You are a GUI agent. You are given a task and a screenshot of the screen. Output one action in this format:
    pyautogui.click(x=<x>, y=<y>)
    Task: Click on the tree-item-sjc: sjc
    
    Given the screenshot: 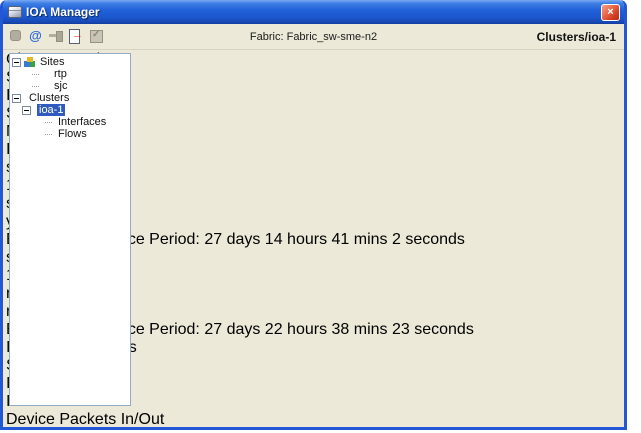 What is the action you would take?
    pyautogui.click(x=71, y=86)
    